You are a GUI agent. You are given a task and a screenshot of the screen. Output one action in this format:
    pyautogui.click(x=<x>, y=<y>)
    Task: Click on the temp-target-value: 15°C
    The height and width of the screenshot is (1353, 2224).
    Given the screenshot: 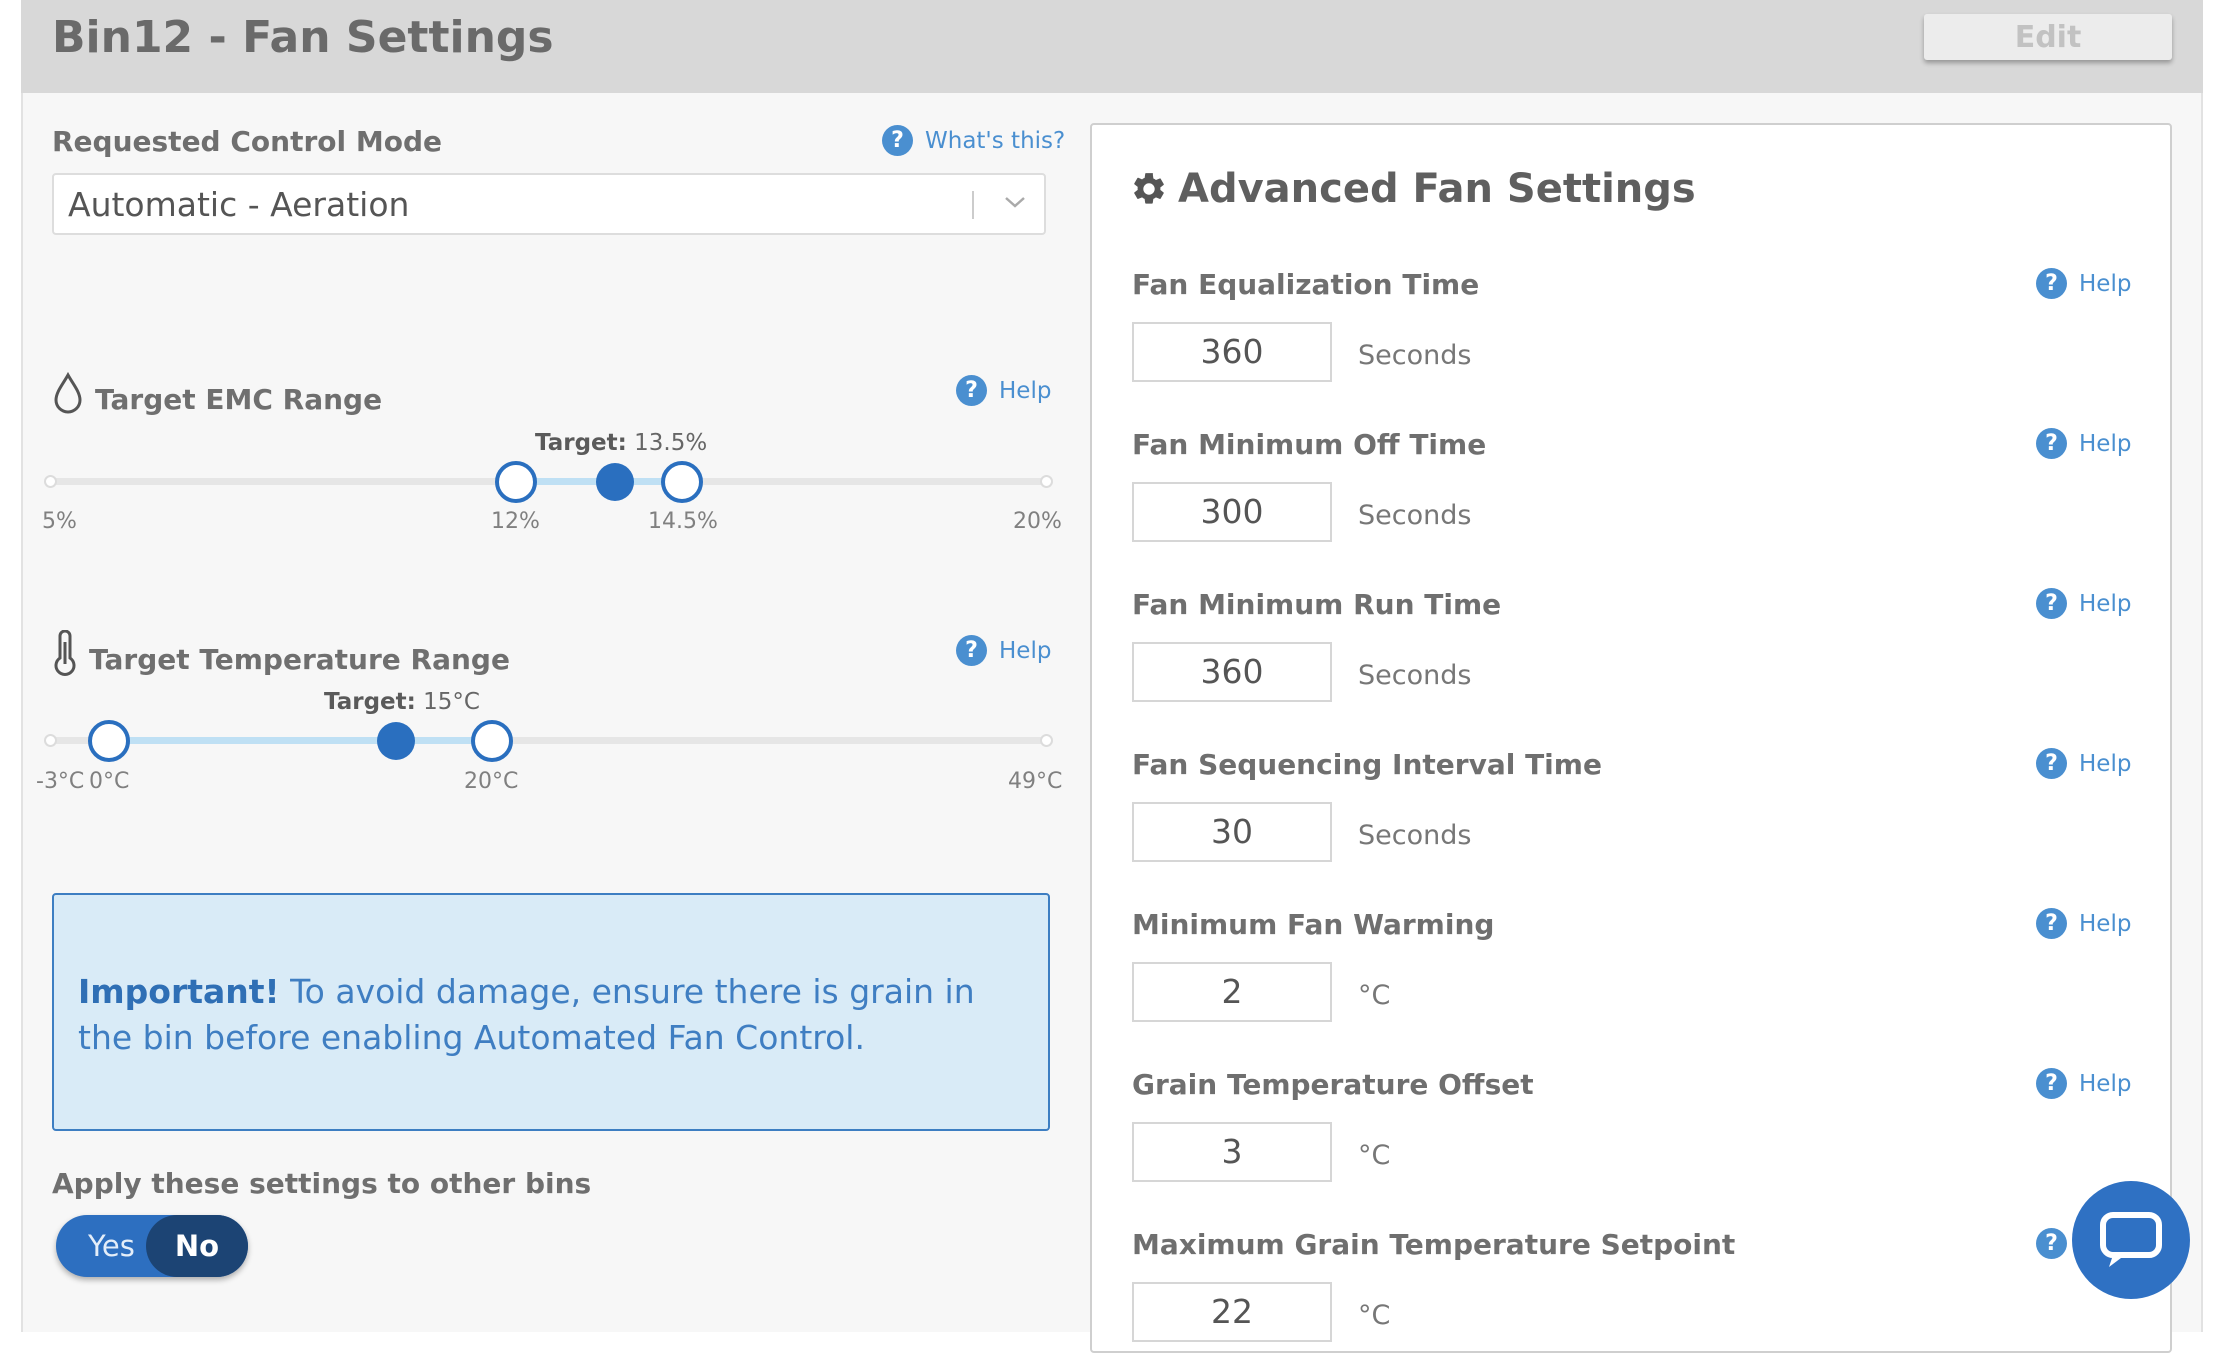 What is the action you would take?
    pyautogui.click(x=451, y=702)
    